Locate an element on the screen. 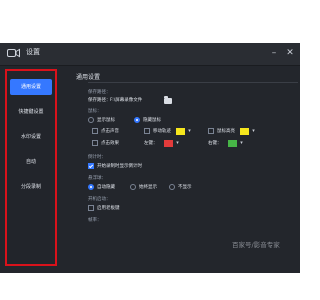 The height and width of the screenshot is (300, 320). float-ball-heading: 悬浮球： is located at coordinates (97, 178).